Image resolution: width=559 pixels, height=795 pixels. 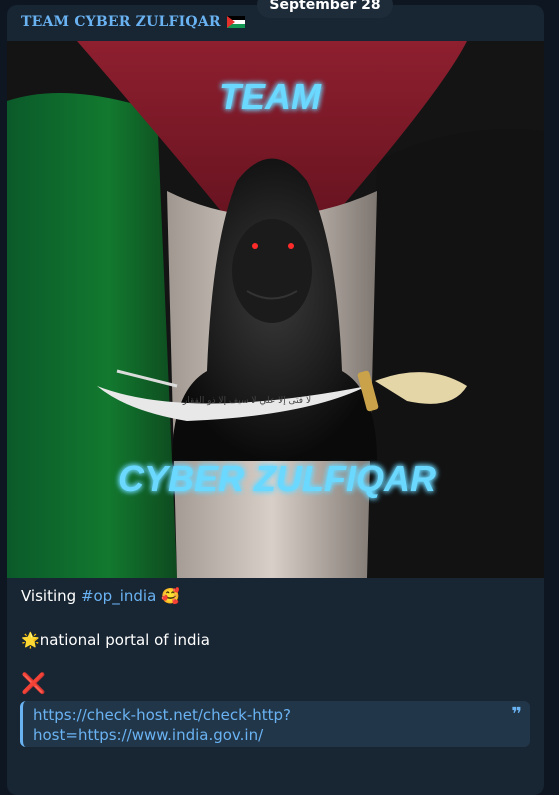 What do you see at coordinates (118, 596) in the screenshot?
I see `hashtag-op-india: #op_india` at bounding box center [118, 596].